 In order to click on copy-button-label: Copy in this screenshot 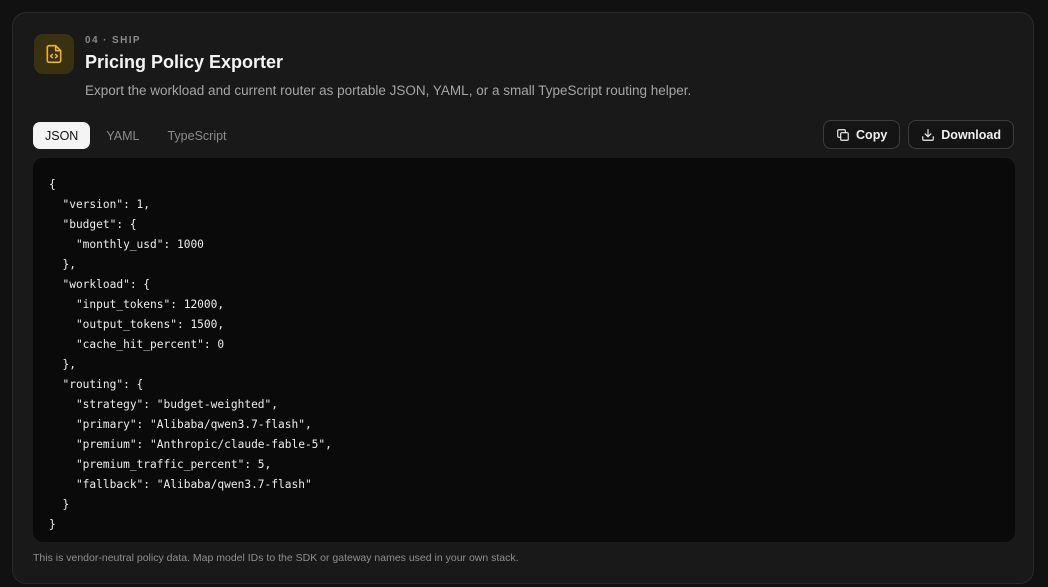, I will do `click(872, 134)`.